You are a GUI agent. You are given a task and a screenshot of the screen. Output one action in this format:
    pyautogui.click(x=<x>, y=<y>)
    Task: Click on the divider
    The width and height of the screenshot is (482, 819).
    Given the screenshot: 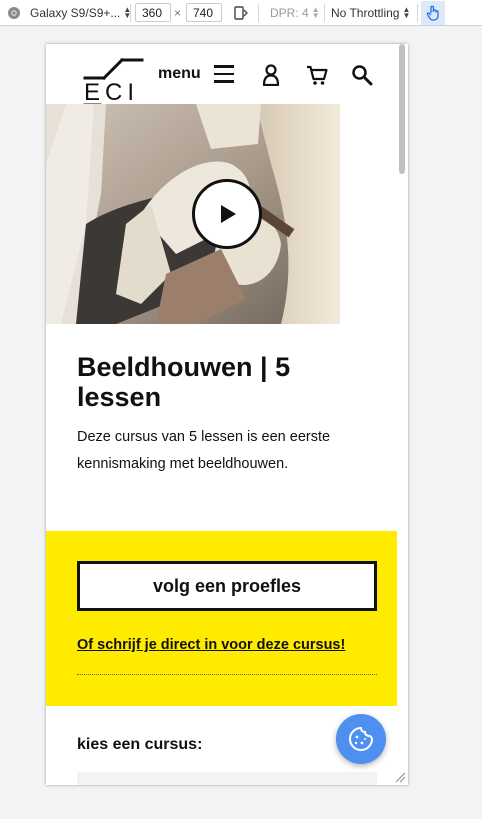 What is the action you would take?
    pyautogui.click(x=227, y=674)
    